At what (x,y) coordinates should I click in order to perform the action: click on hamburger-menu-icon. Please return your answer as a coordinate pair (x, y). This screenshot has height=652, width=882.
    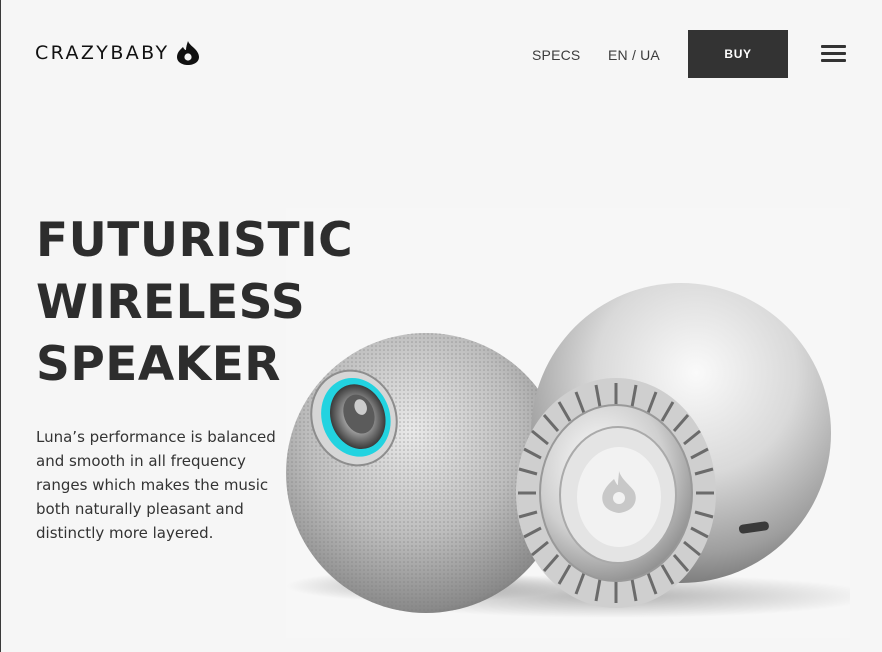
    Looking at the image, I should click on (834, 54).